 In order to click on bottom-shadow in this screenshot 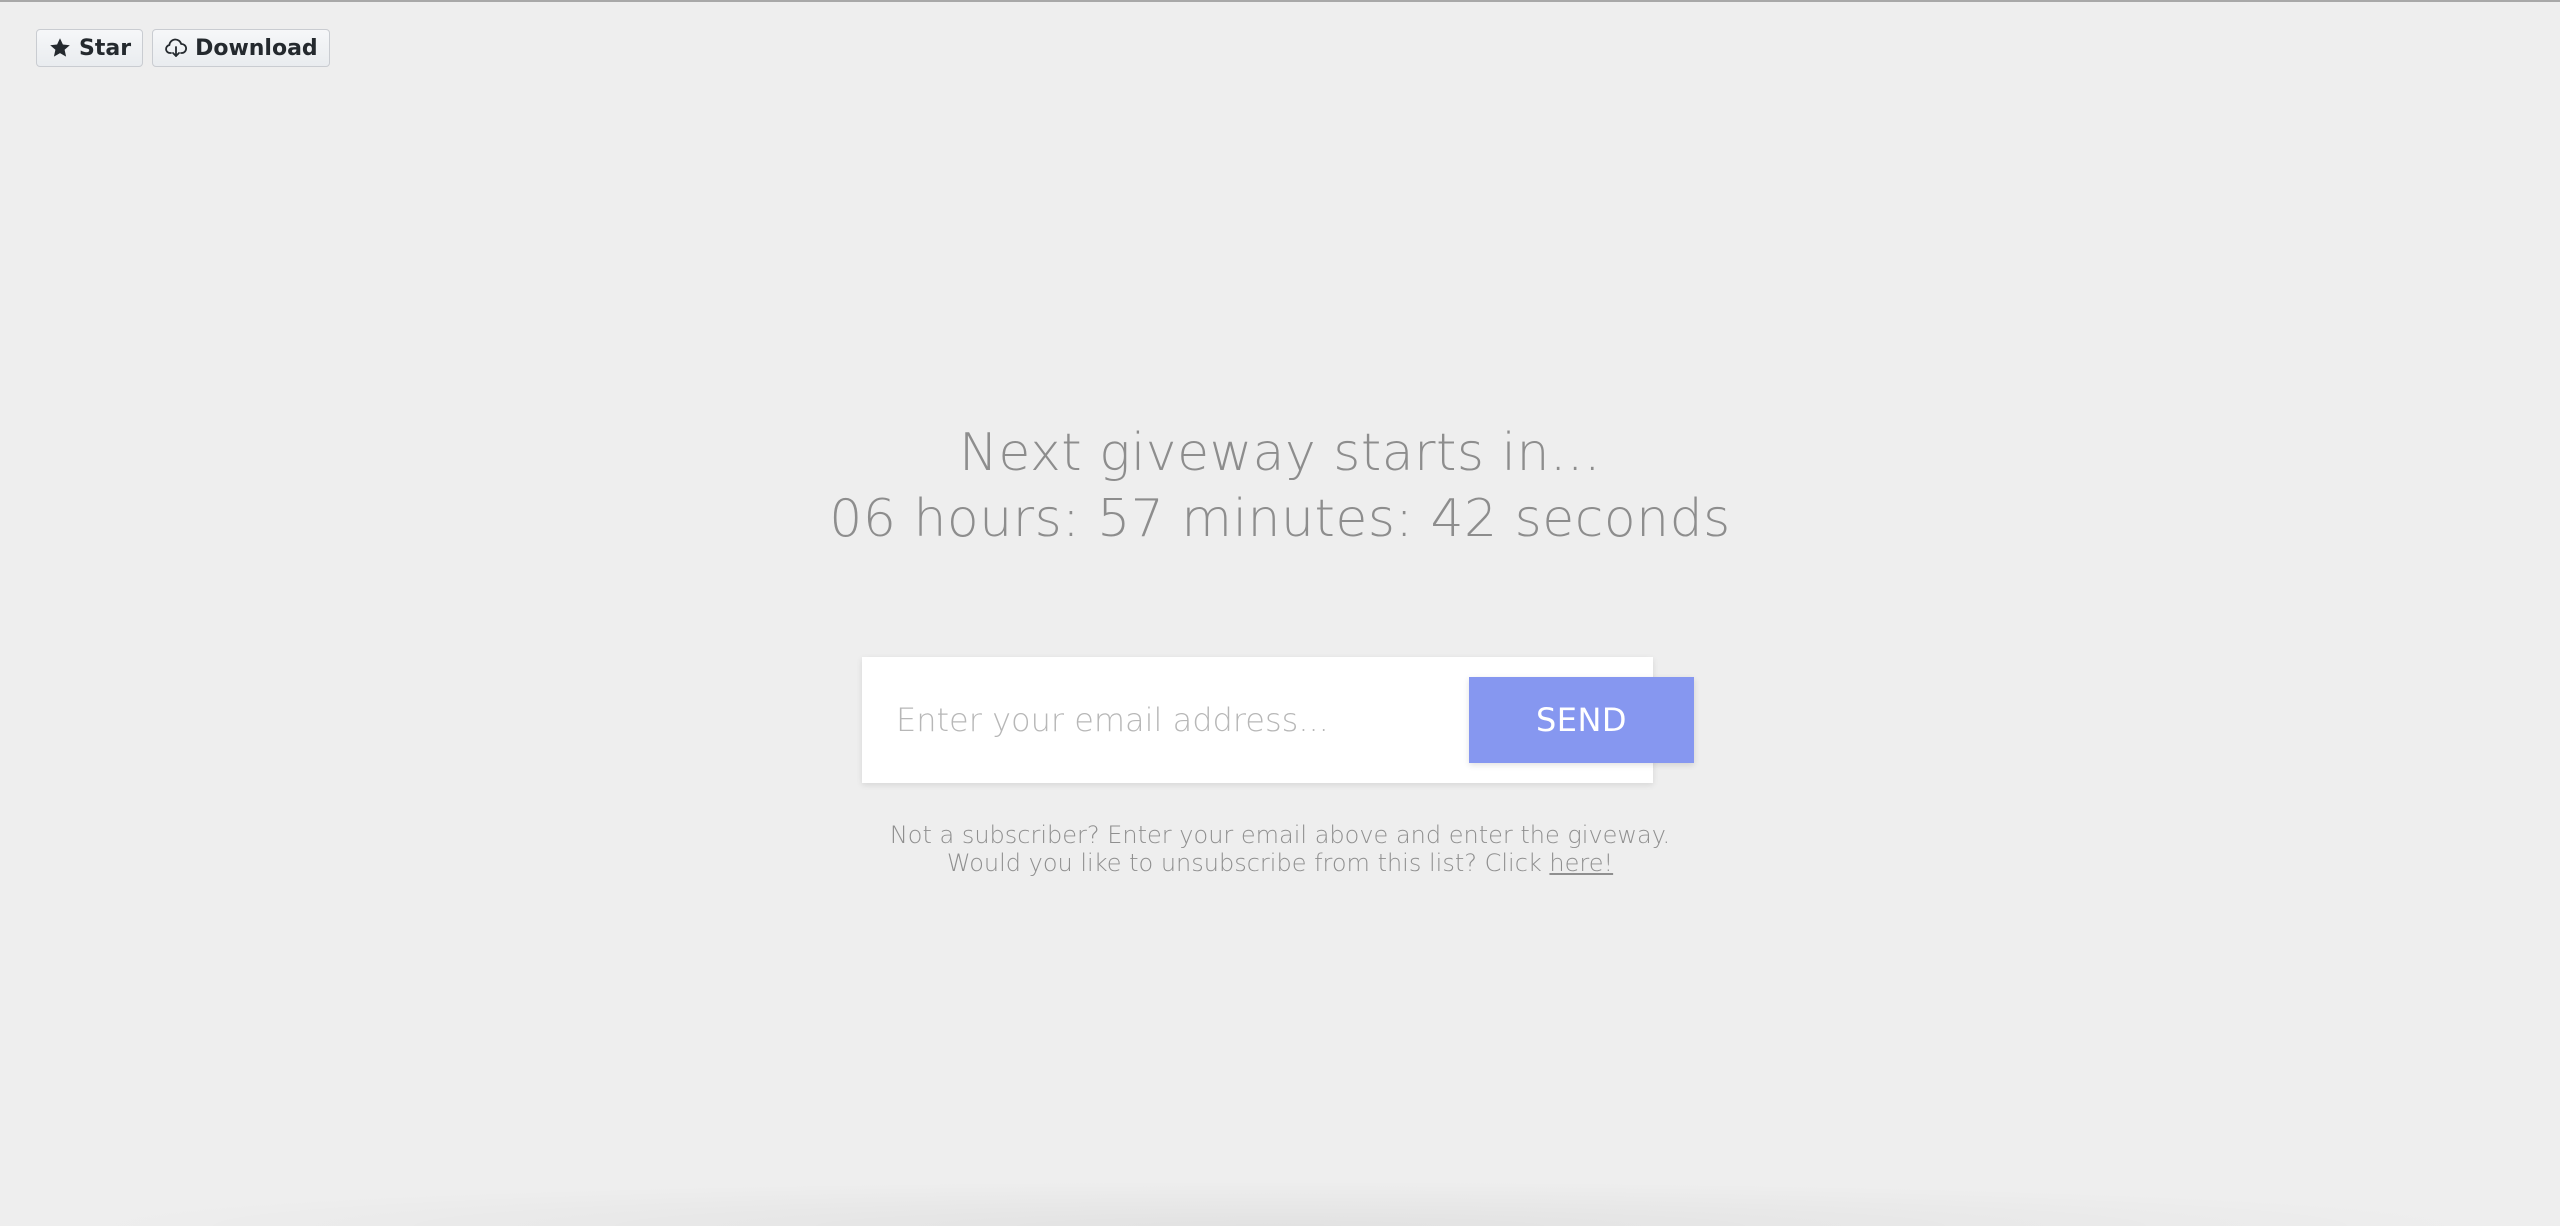, I will do `click(1280, 1203)`.